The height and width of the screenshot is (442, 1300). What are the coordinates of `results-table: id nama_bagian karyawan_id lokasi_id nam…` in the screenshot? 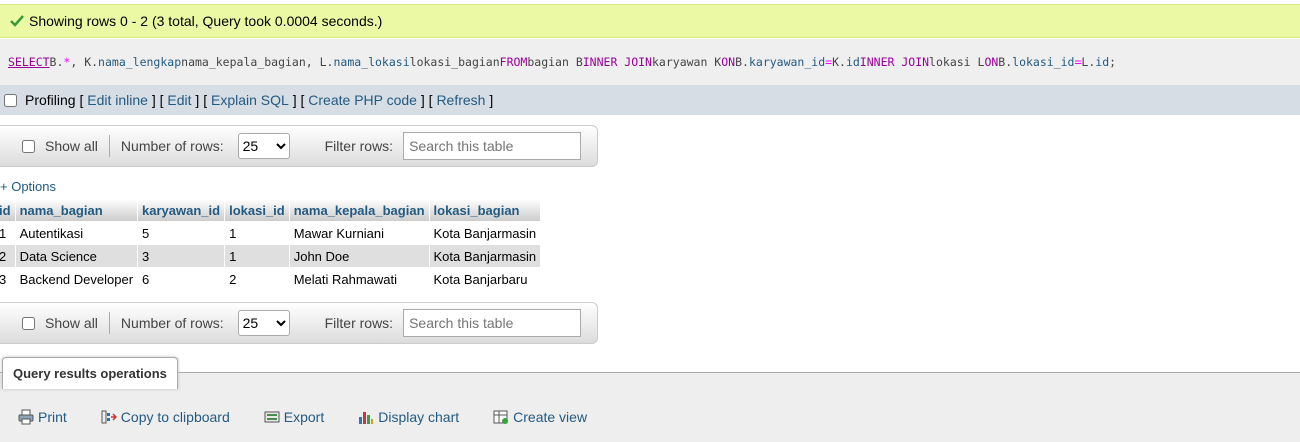 It's located at (270, 244).